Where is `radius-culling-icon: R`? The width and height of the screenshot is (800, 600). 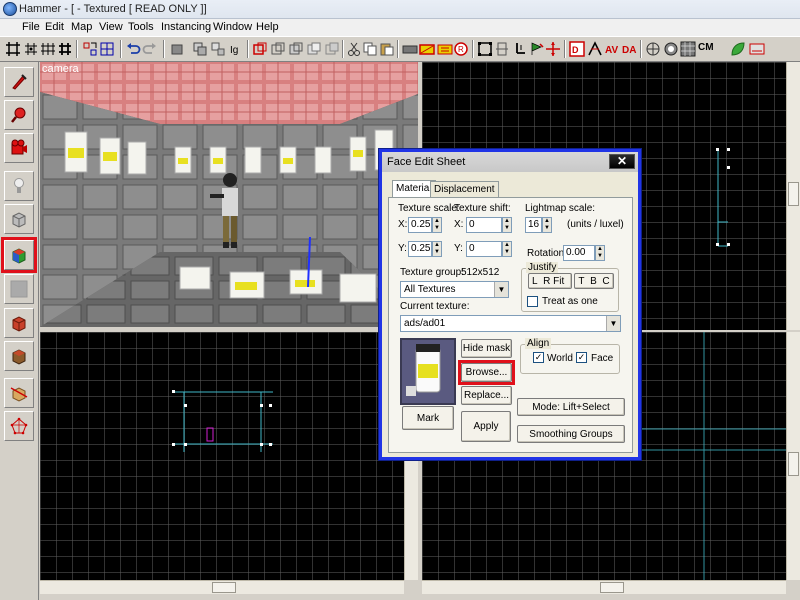
radius-culling-icon: R is located at coordinates (461, 49).